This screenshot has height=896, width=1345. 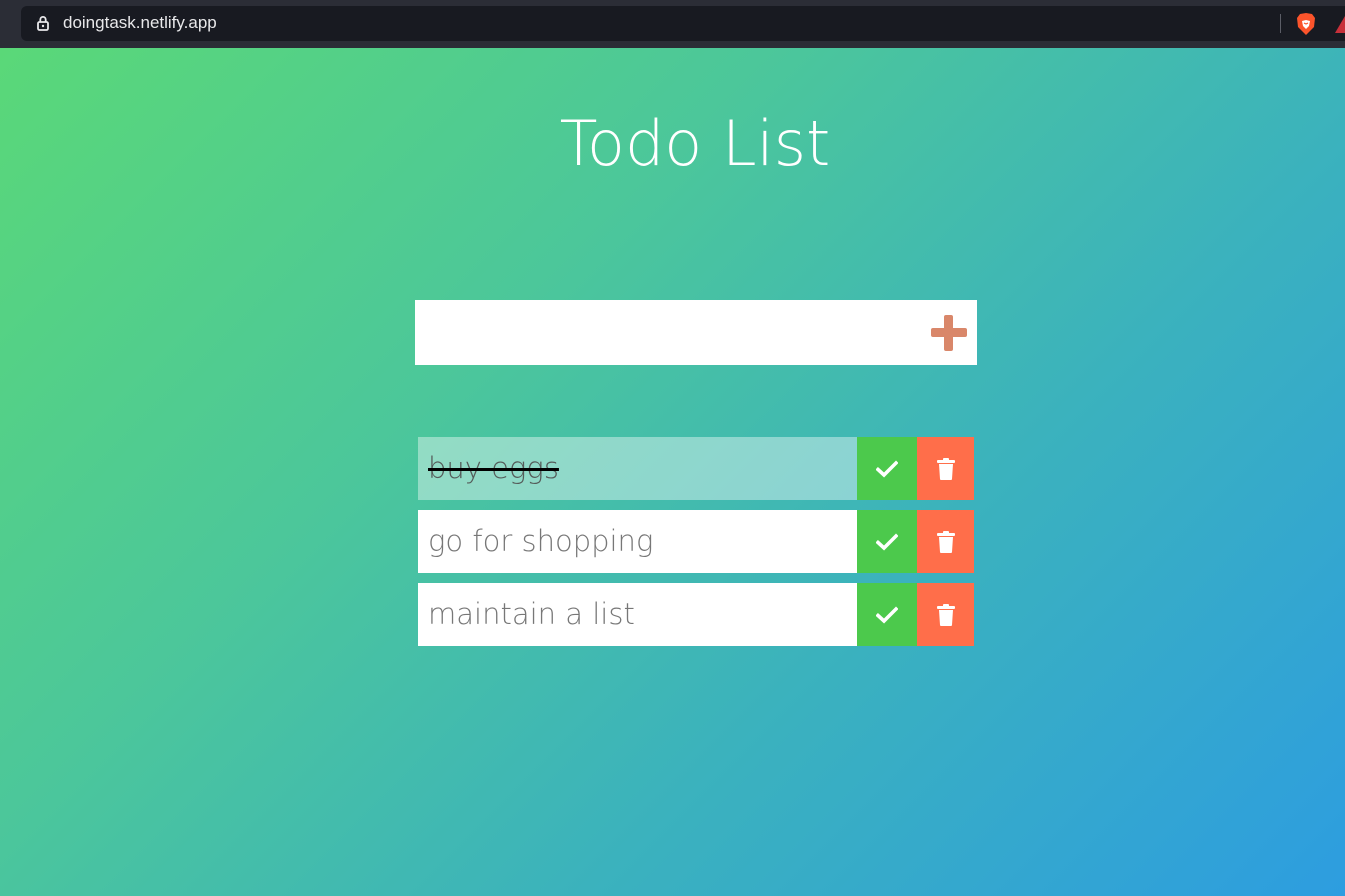 I want to click on page-title: Todo List, so click(x=695, y=143).